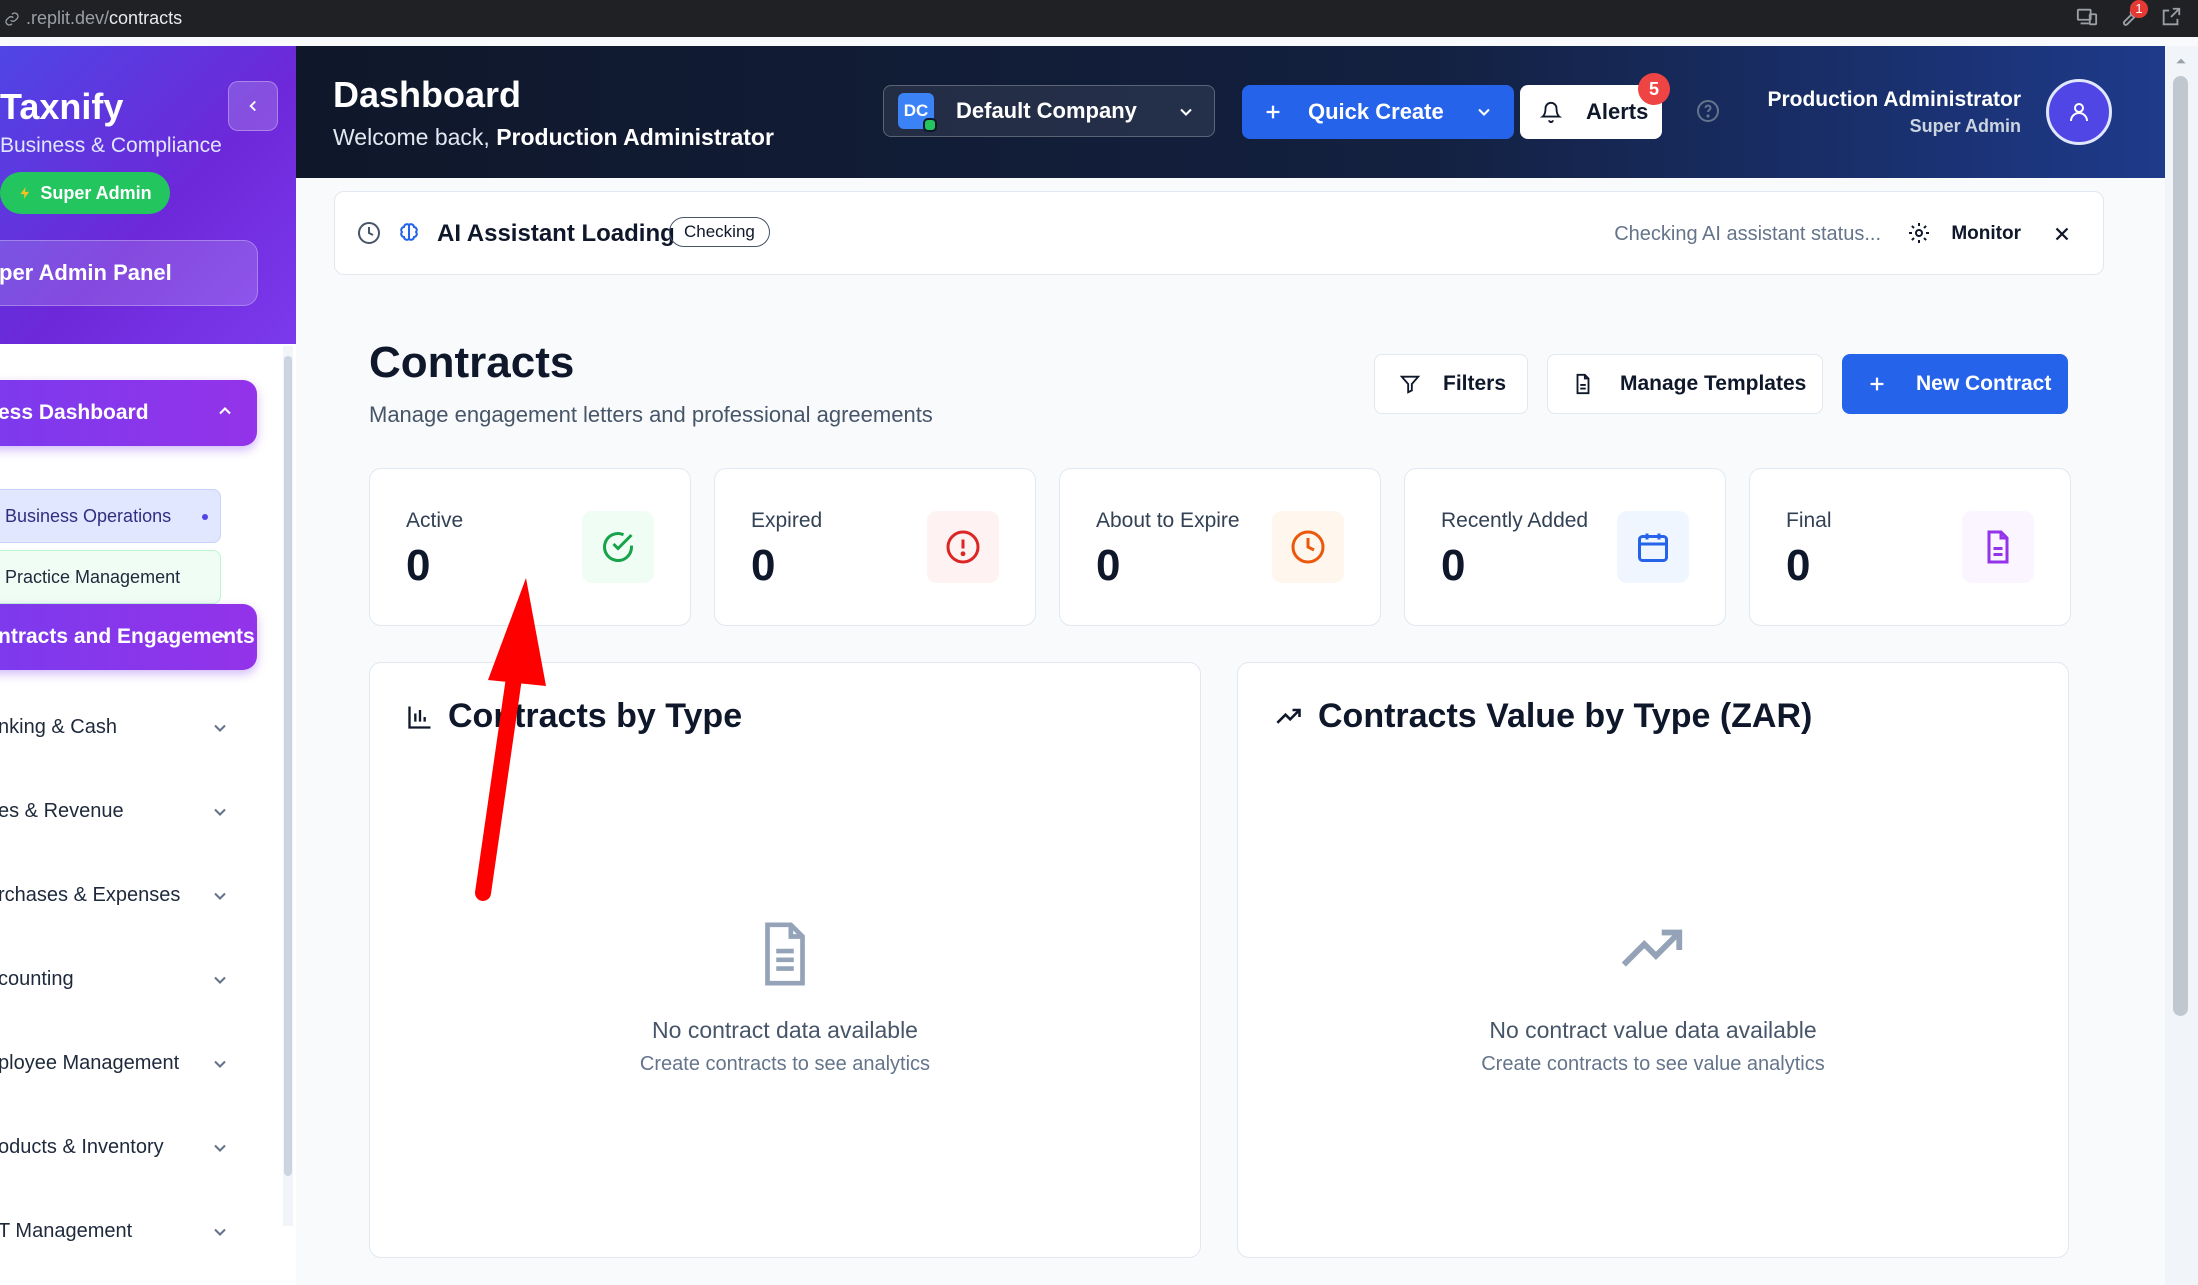 This screenshot has height=1285, width=2198. Describe the element at coordinates (128, 637) in the screenshot. I see `sidebar-item-contracts-engagements: ntracts and Engagements` at that location.